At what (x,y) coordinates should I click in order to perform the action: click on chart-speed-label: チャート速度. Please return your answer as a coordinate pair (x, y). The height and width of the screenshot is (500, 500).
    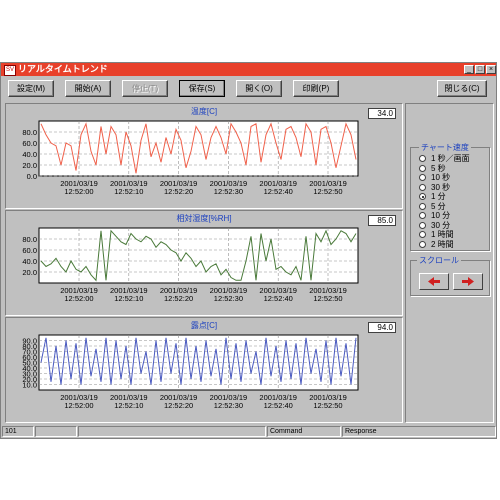
    Looking at the image, I should click on (445, 147).